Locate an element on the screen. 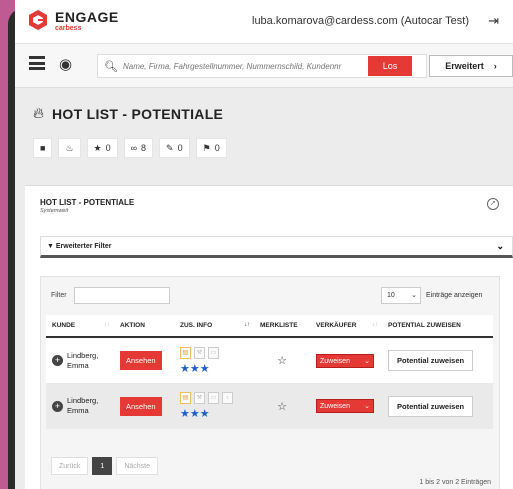 The height and width of the screenshot is (489, 513). stat-star: ★ 0 is located at coordinates (102, 148).